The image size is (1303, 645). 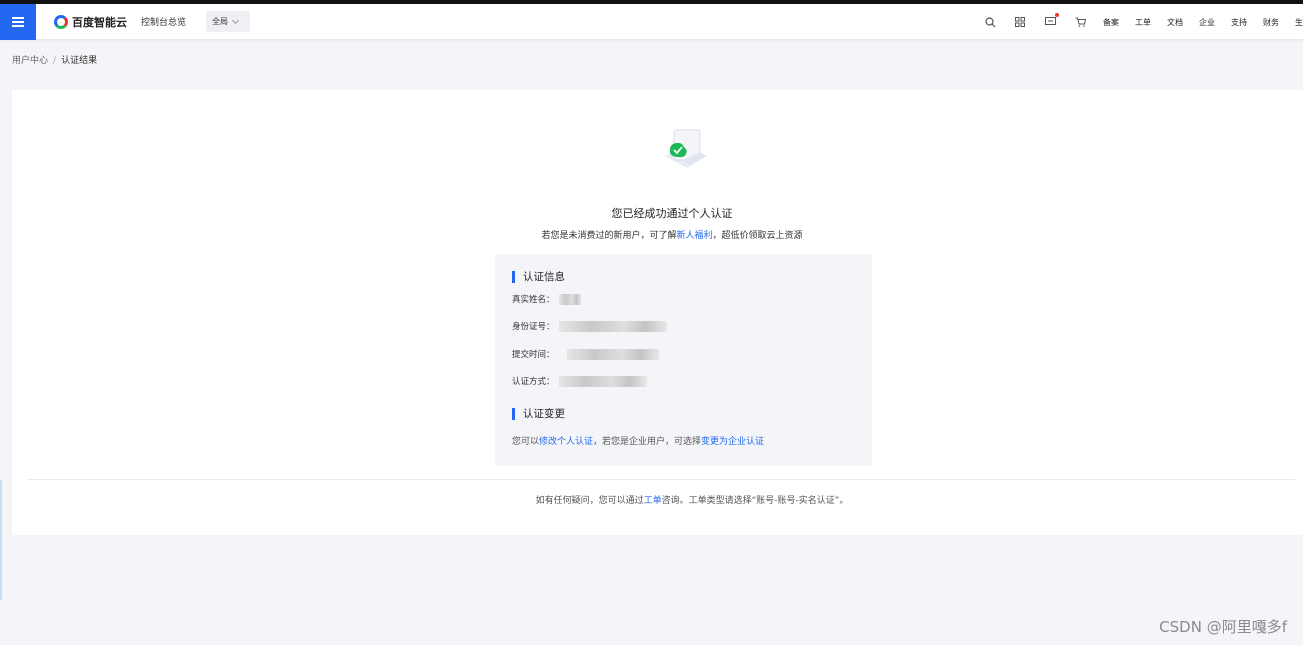 I want to click on result-subtitle: 若您是未消费过的新用户，可了解新人福利，超低价领取云上资源, so click(x=657, y=234).